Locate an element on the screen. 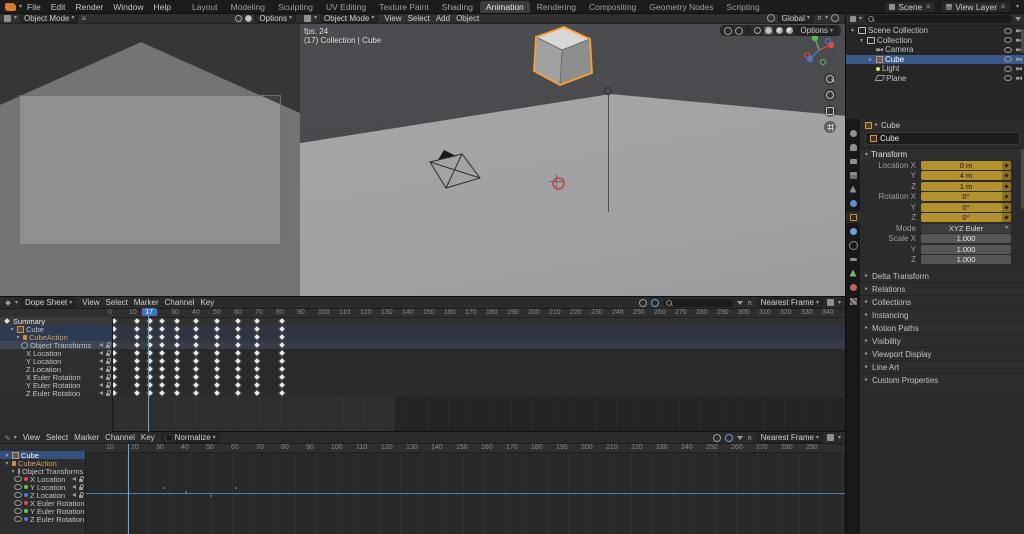  viewport-menu-add: Add is located at coordinates (443, 18).